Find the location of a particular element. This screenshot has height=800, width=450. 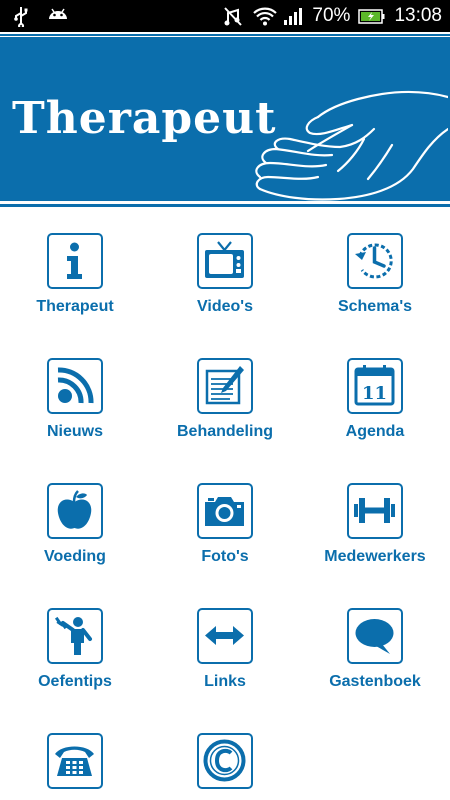

menu-item-label: Medewerkers is located at coordinates (375, 556).